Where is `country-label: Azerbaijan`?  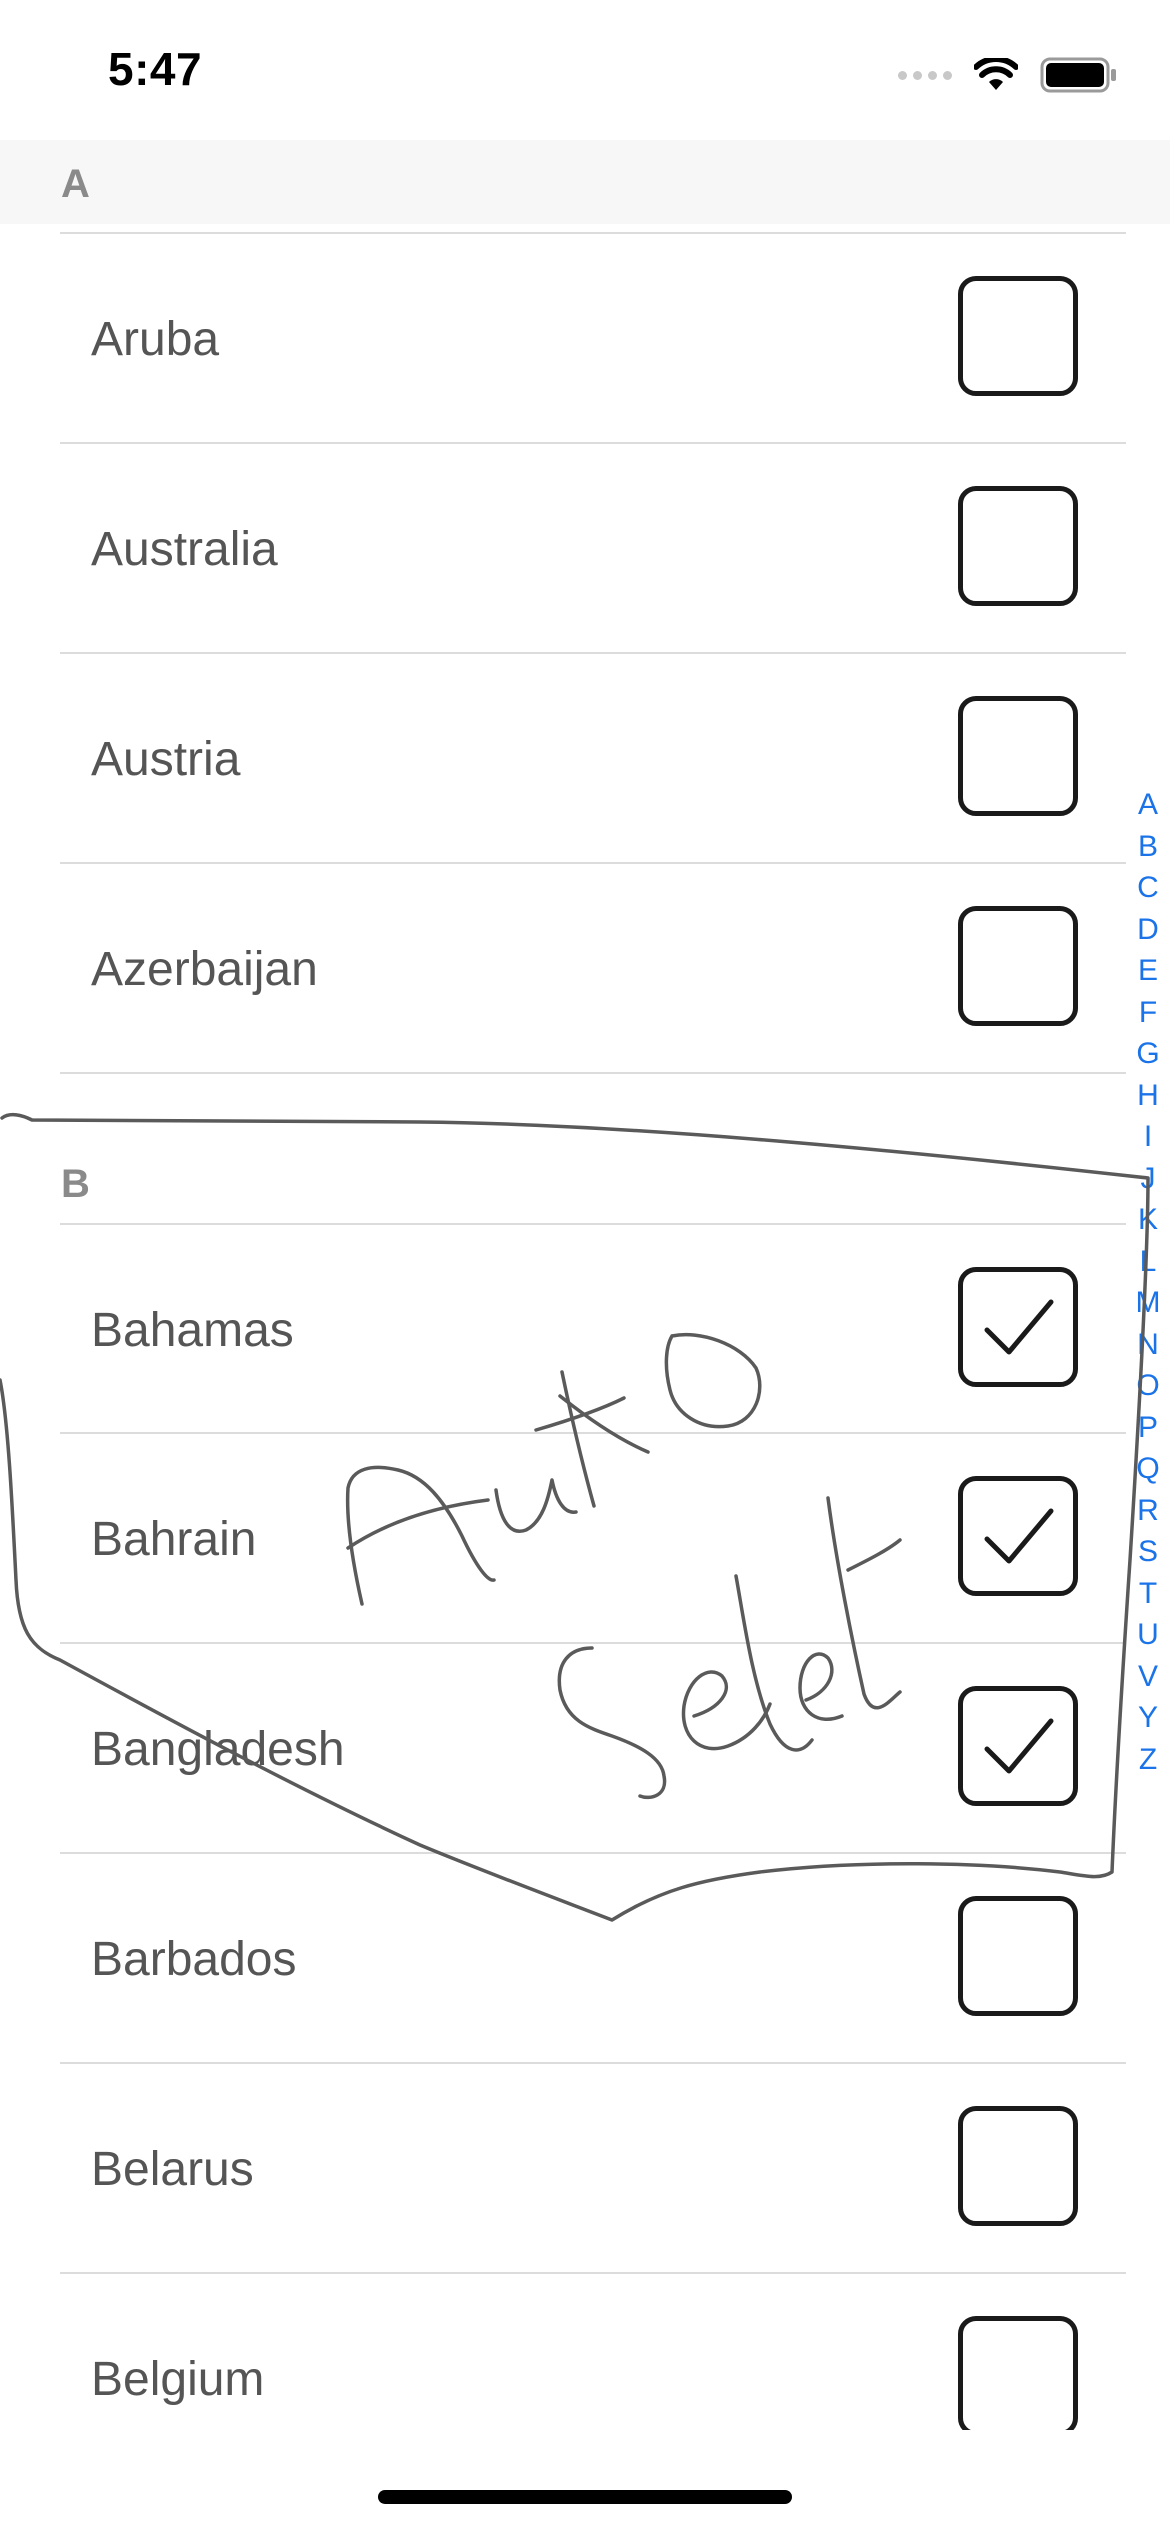
country-label: Azerbaijan is located at coordinates (204, 969).